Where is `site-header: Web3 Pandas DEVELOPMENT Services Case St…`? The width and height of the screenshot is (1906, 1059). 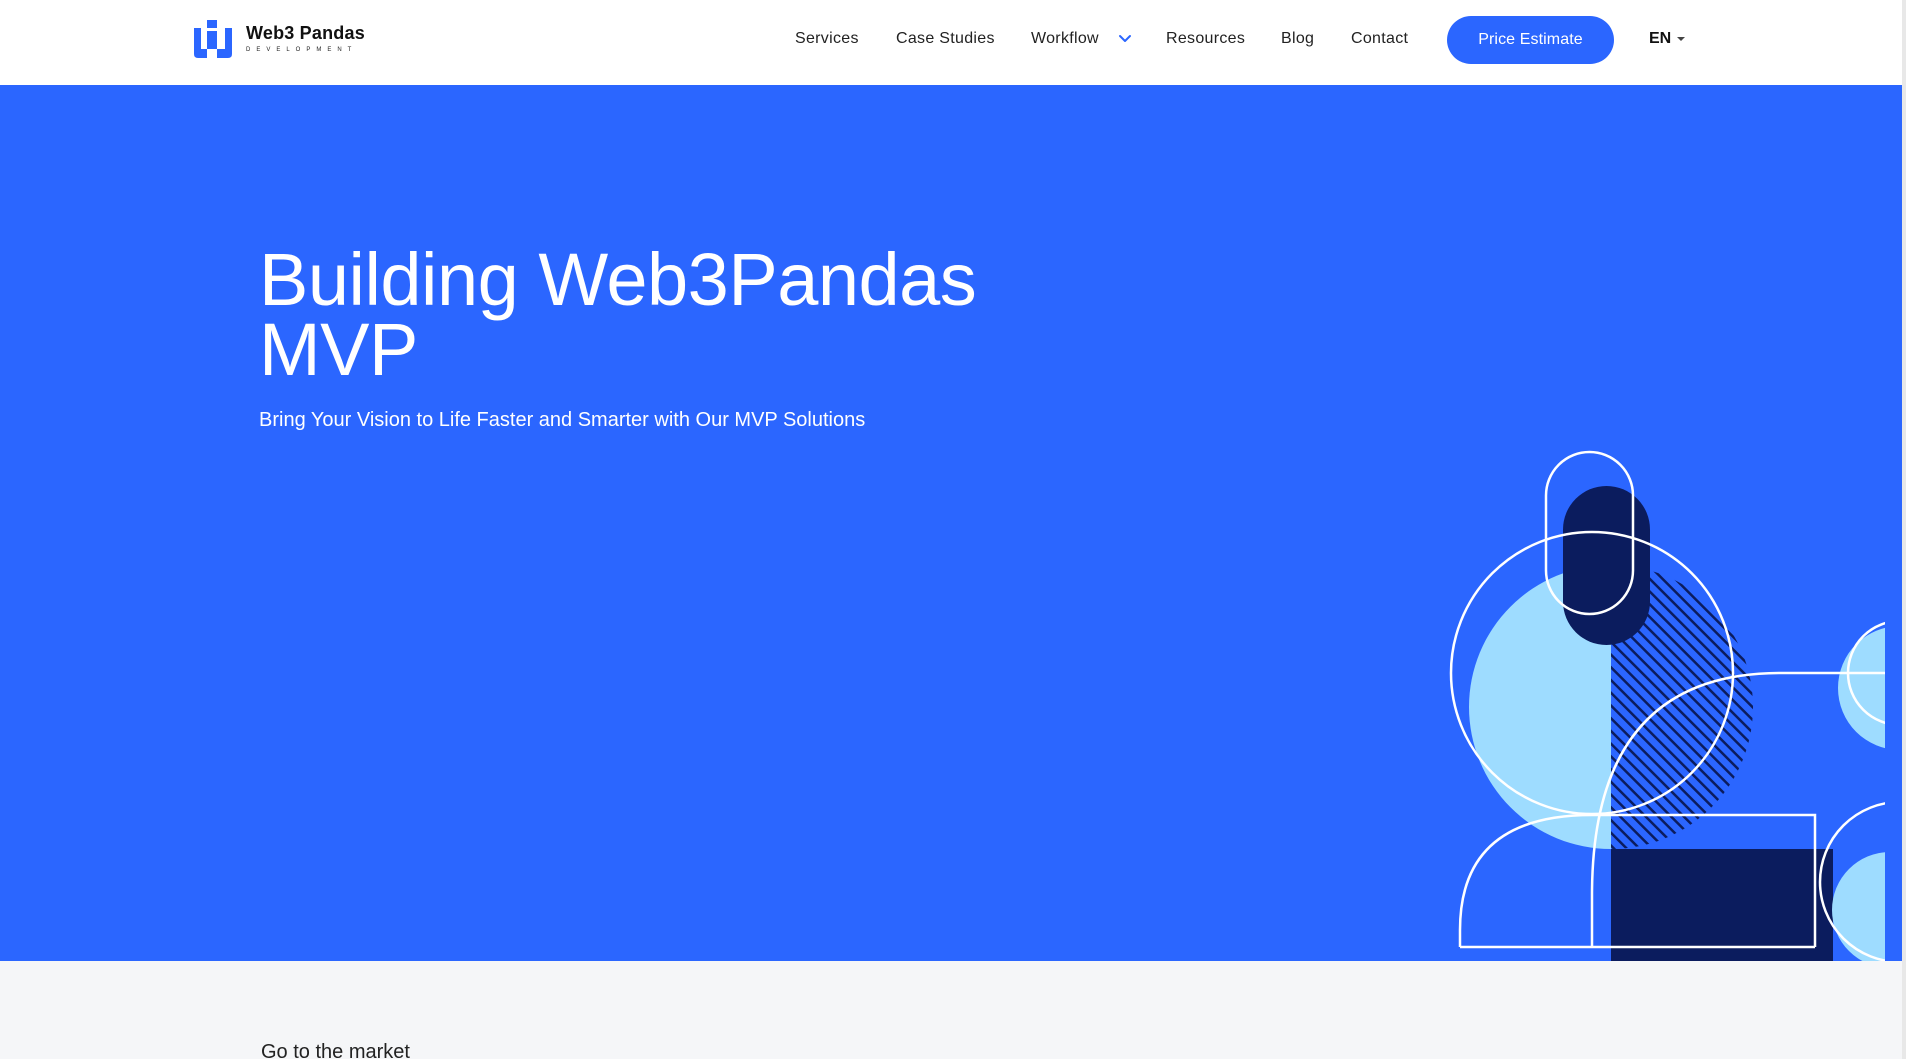 site-header: Web3 Pandas DEVELOPMENT Services Case St… is located at coordinates (953, 42).